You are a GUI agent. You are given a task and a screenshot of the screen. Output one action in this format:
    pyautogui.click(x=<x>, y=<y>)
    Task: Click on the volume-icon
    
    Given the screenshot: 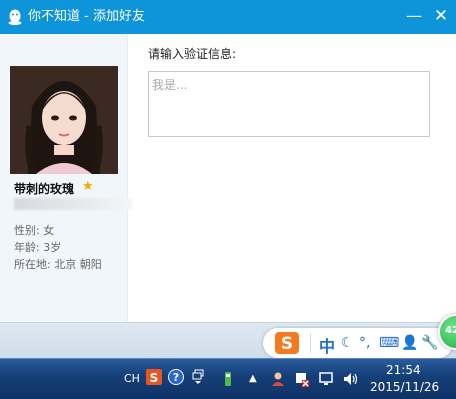 What is the action you would take?
    pyautogui.click(x=350, y=379)
    